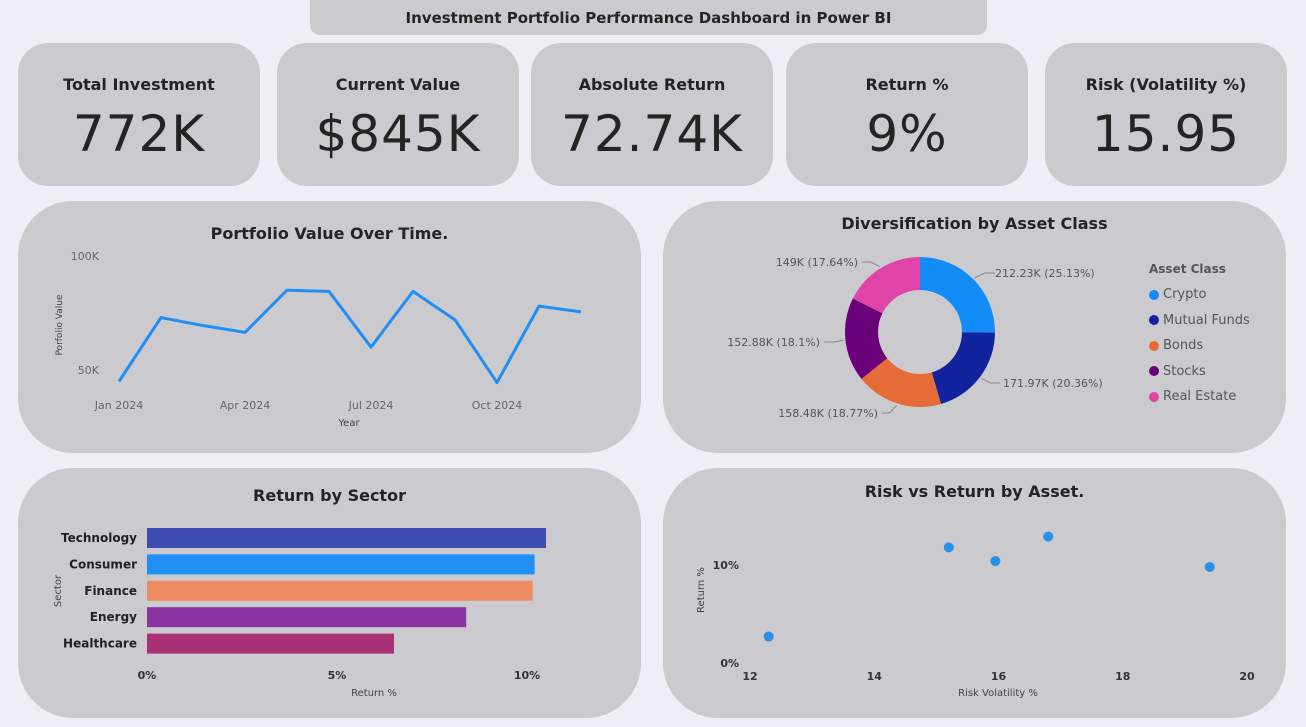  What do you see at coordinates (1183, 346) in the screenshot?
I see `legend-label: Bonds` at bounding box center [1183, 346].